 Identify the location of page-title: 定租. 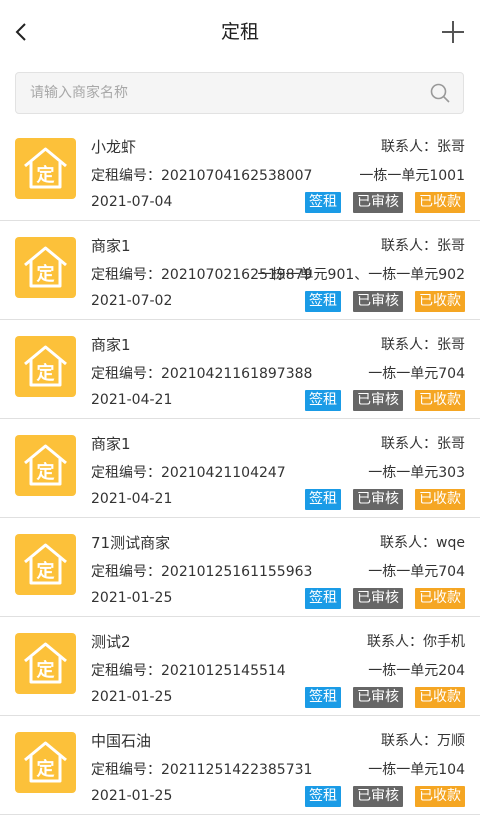
(239, 32).